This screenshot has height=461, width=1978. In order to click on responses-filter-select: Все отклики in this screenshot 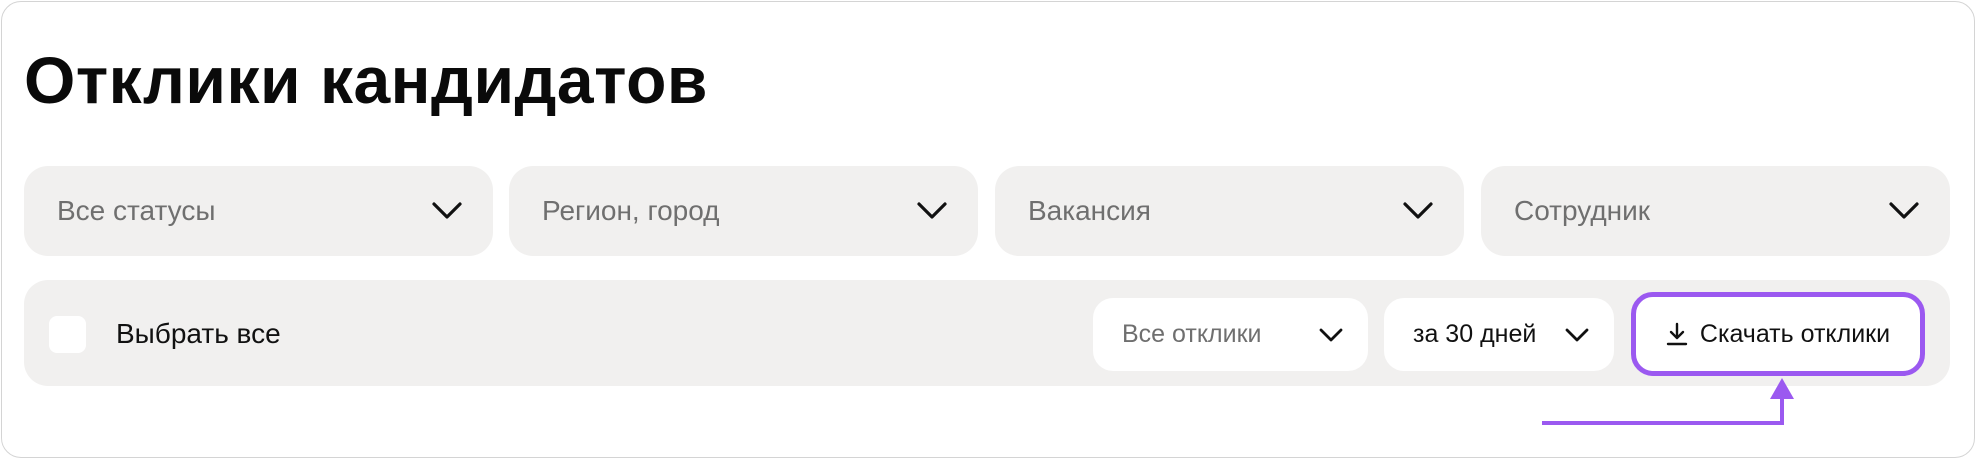, I will do `click(1230, 334)`.